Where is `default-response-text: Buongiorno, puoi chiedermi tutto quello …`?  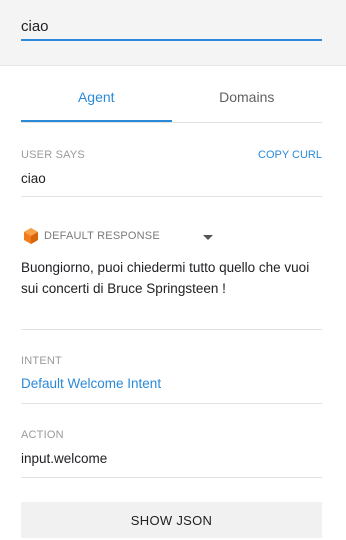 default-response-text: Buongiorno, puoi chiedermi tutto quello … is located at coordinates (165, 278).